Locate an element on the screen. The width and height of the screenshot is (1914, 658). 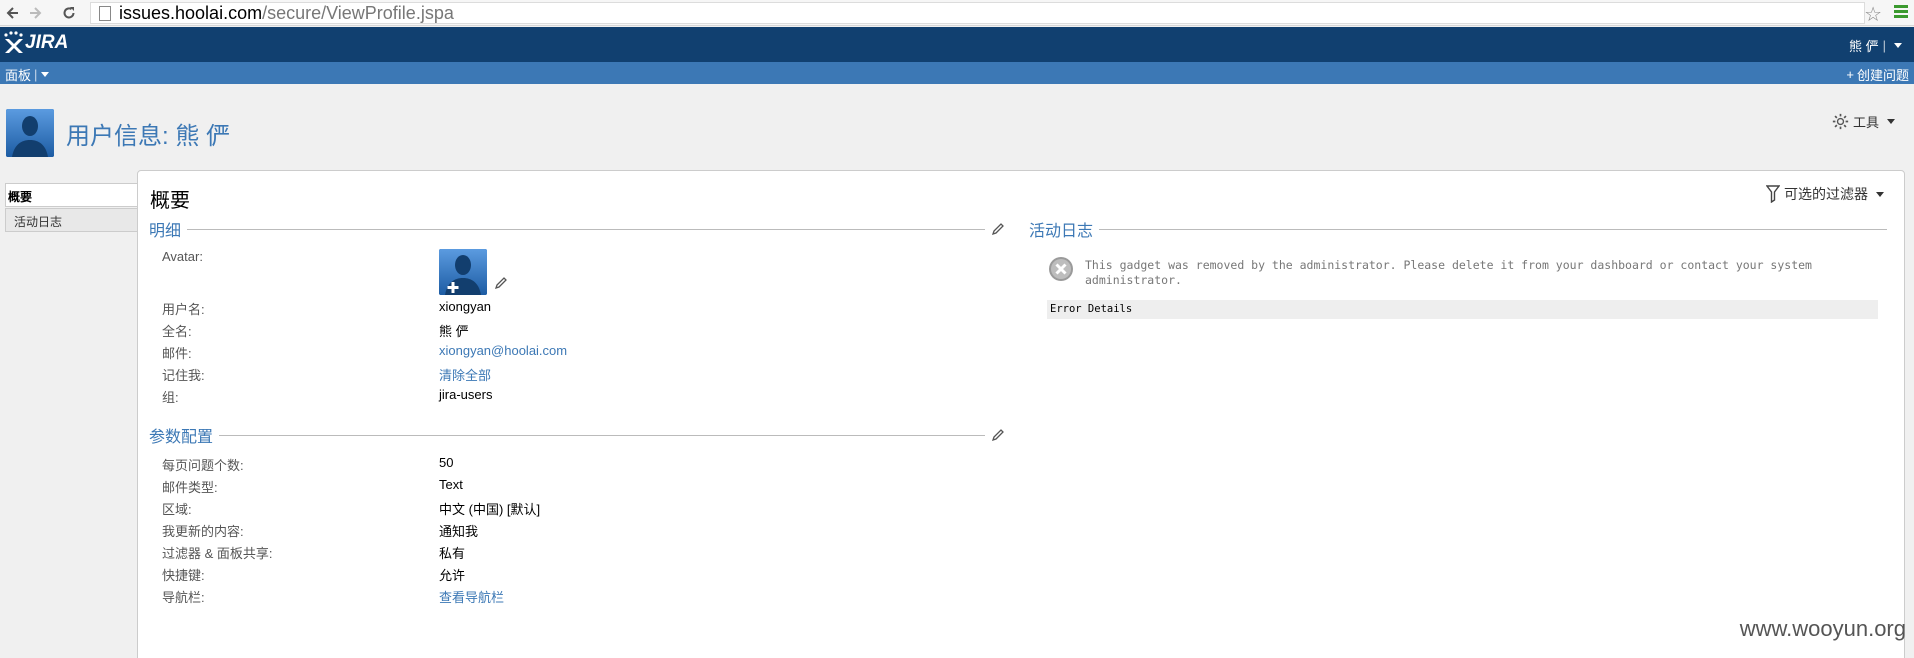
jira-logo-icon is located at coordinates (13, 42).